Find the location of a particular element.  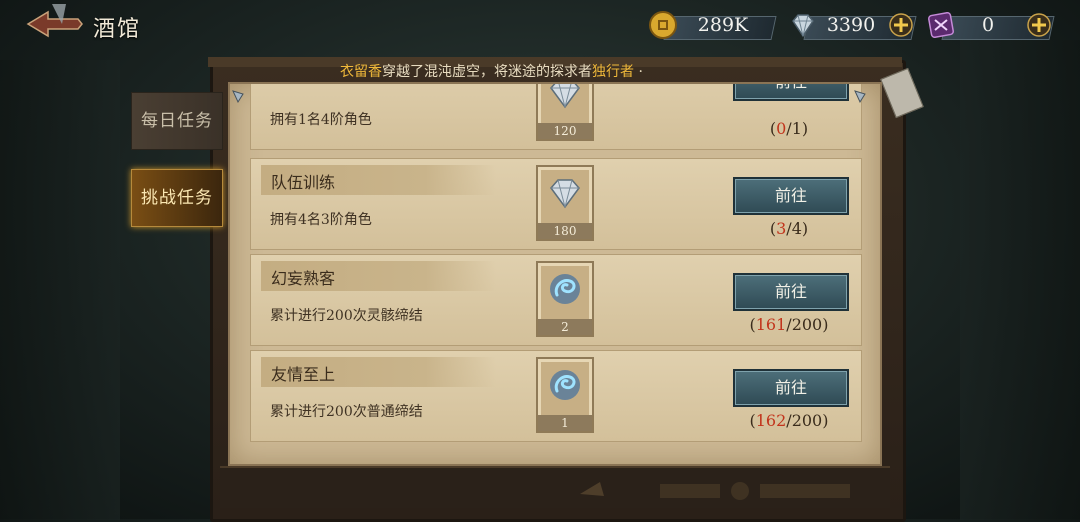

add-crystal-button is located at coordinates (1039, 25).